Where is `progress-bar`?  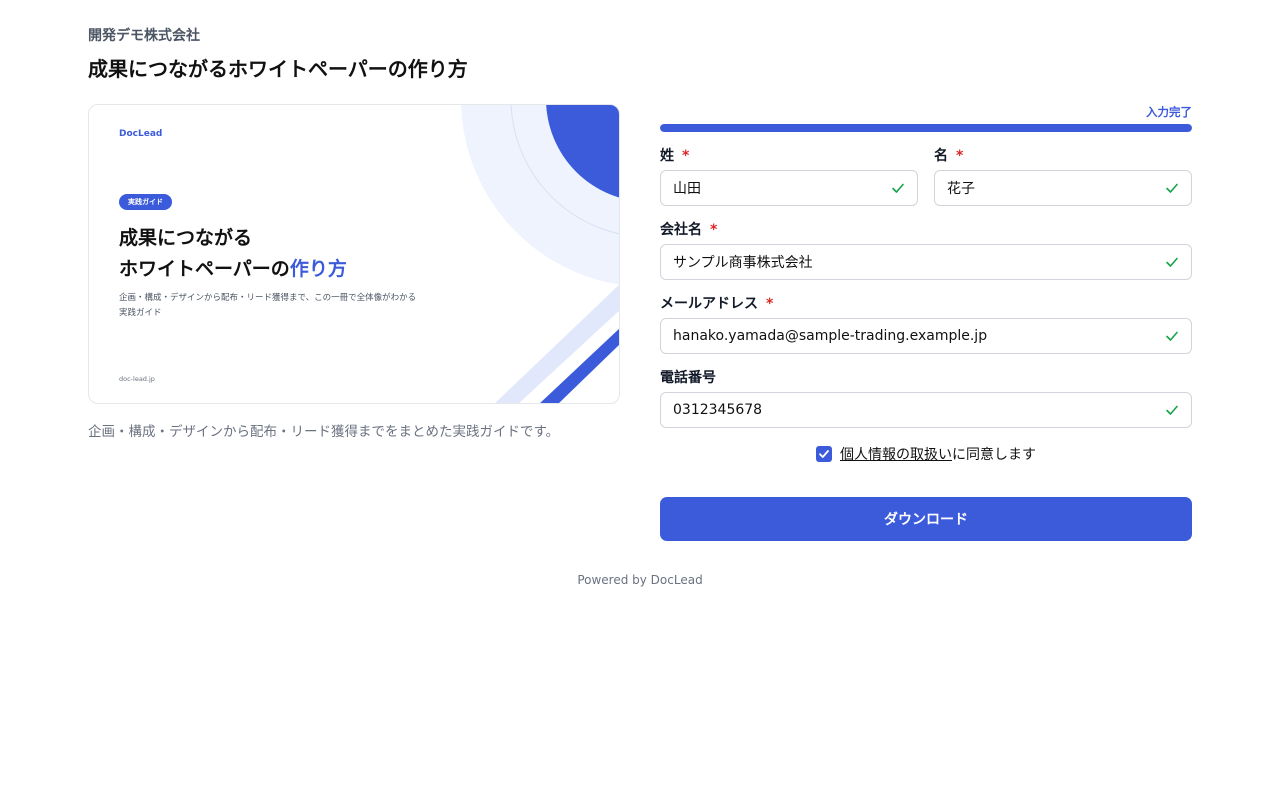 progress-bar is located at coordinates (926, 128).